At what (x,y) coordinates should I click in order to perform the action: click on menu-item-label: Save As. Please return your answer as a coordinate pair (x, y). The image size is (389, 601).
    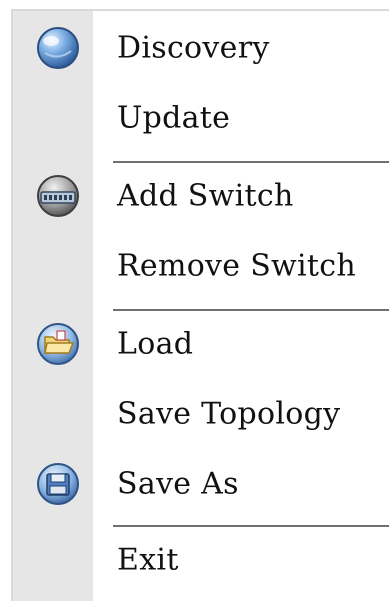
    Looking at the image, I should click on (178, 484).